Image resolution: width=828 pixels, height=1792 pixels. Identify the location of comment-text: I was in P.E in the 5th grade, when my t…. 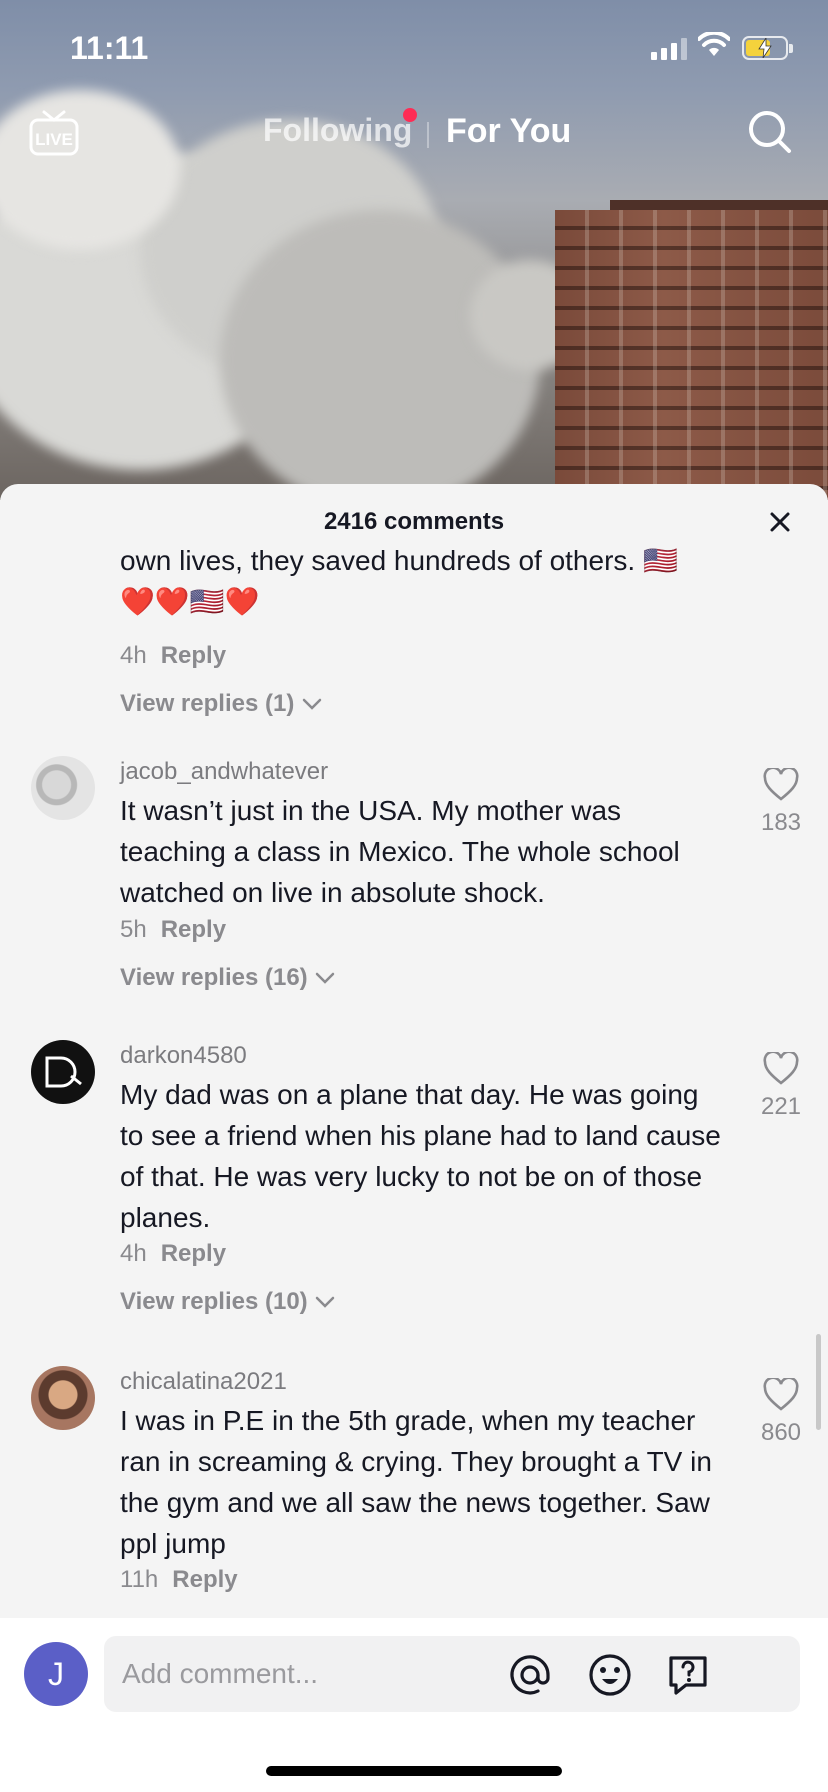
(416, 1482).